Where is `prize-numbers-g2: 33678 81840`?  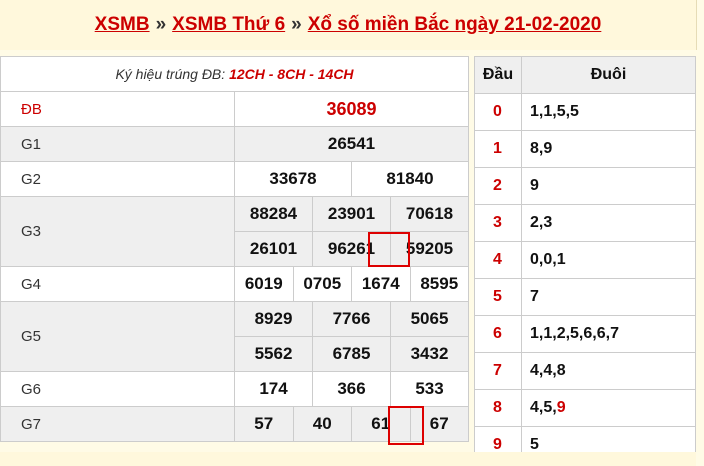 prize-numbers-g2: 33678 81840 is located at coordinates (351, 179).